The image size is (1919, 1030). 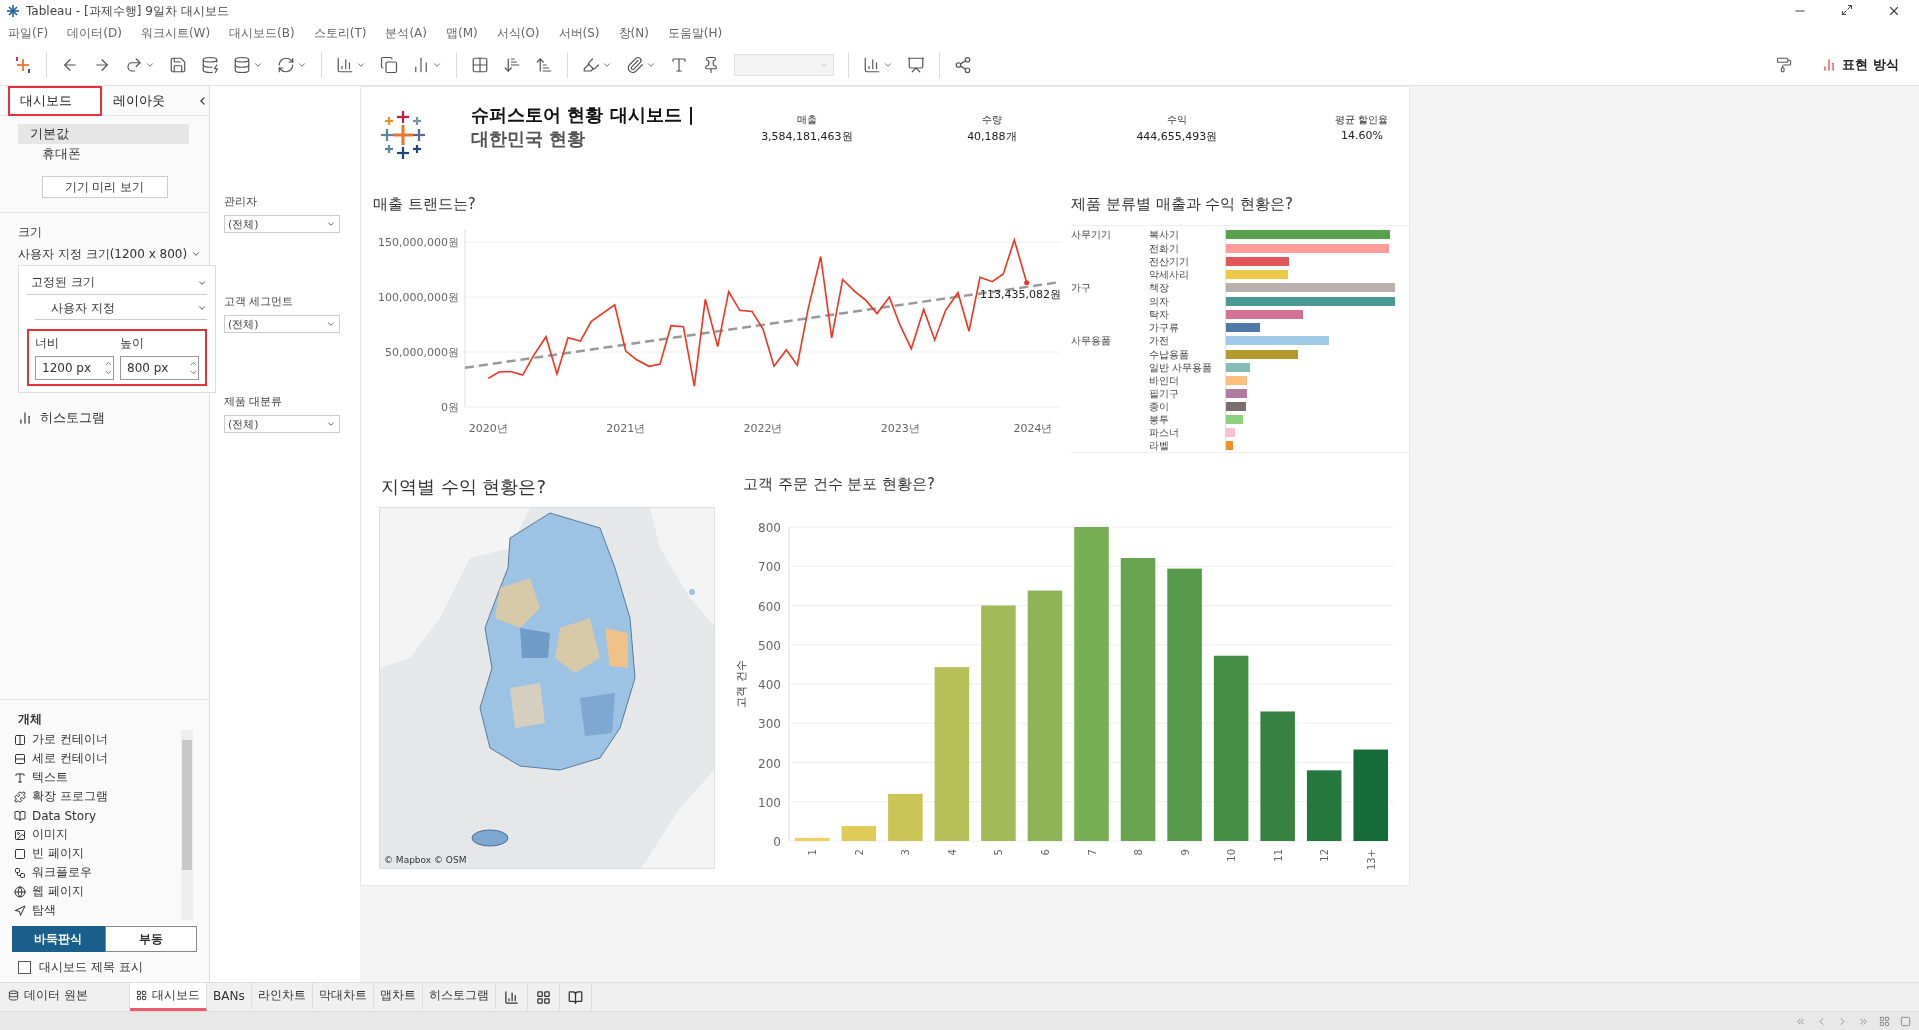 What do you see at coordinates (1905, 1021) in the screenshot?
I see `single-view-icon` at bounding box center [1905, 1021].